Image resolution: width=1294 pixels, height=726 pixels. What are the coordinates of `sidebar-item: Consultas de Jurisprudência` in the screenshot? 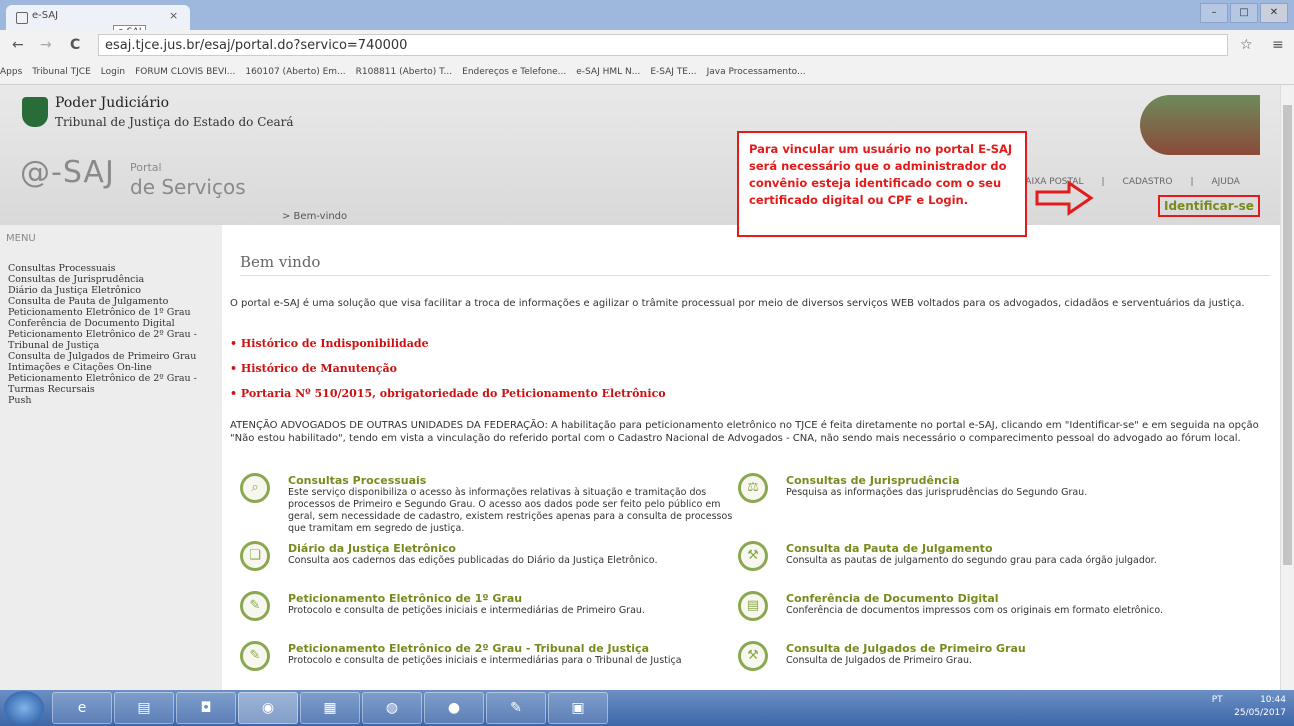 It's located at (114, 279).